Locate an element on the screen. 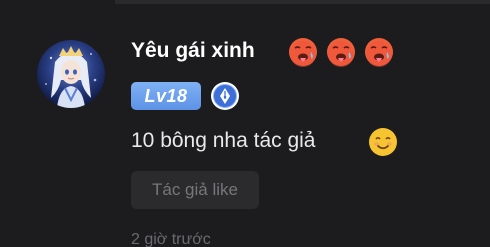  level-badge: Lv18 is located at coordinates (166, 96).